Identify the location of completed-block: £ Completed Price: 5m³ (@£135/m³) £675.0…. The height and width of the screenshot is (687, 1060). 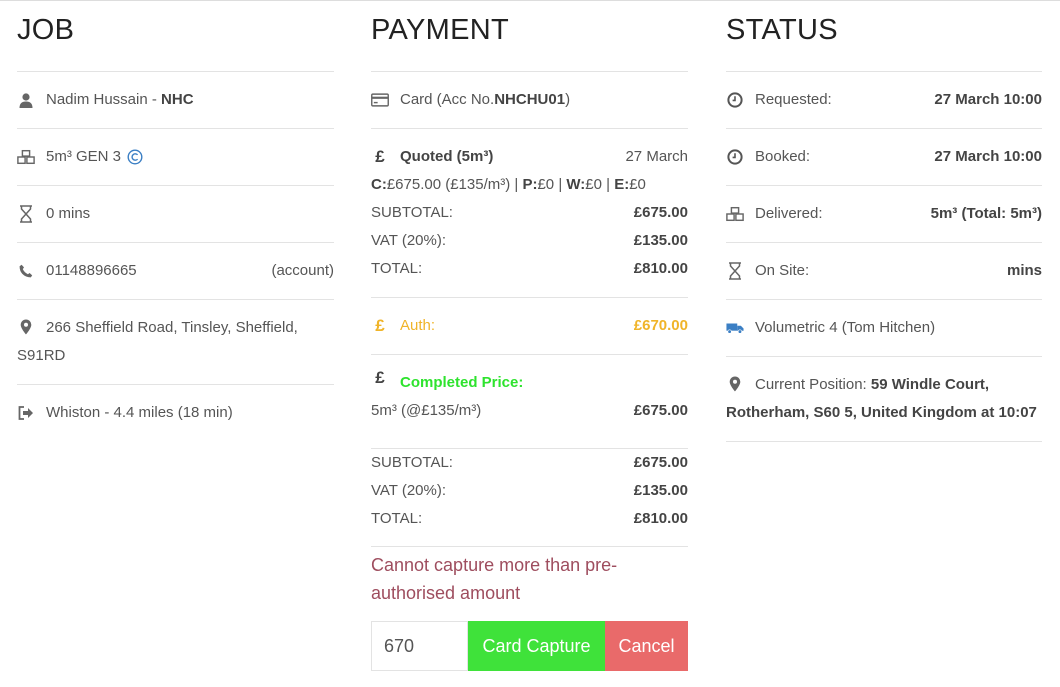
(529, 402).